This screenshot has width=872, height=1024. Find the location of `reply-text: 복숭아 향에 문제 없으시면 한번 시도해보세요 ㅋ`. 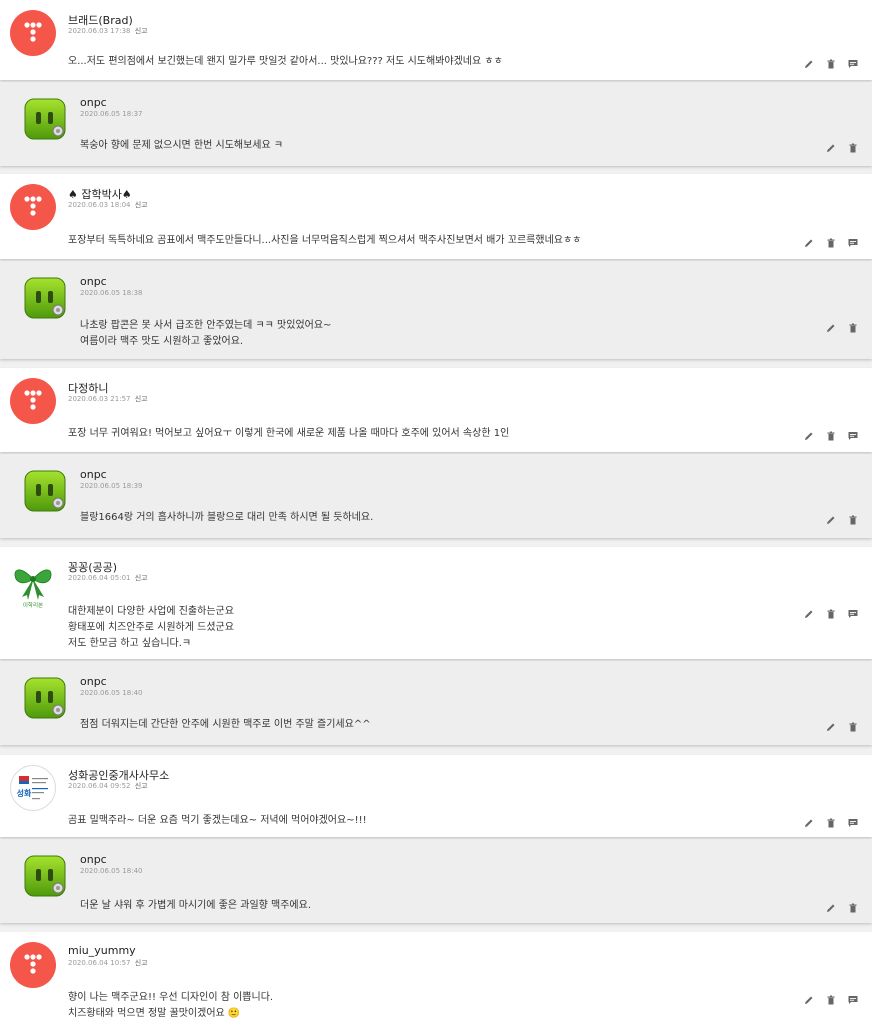

reply-text: 복숭아 향에 문제 없으시면 한번 시도해보세요 ㅋ is located at coordinates (181, 146).